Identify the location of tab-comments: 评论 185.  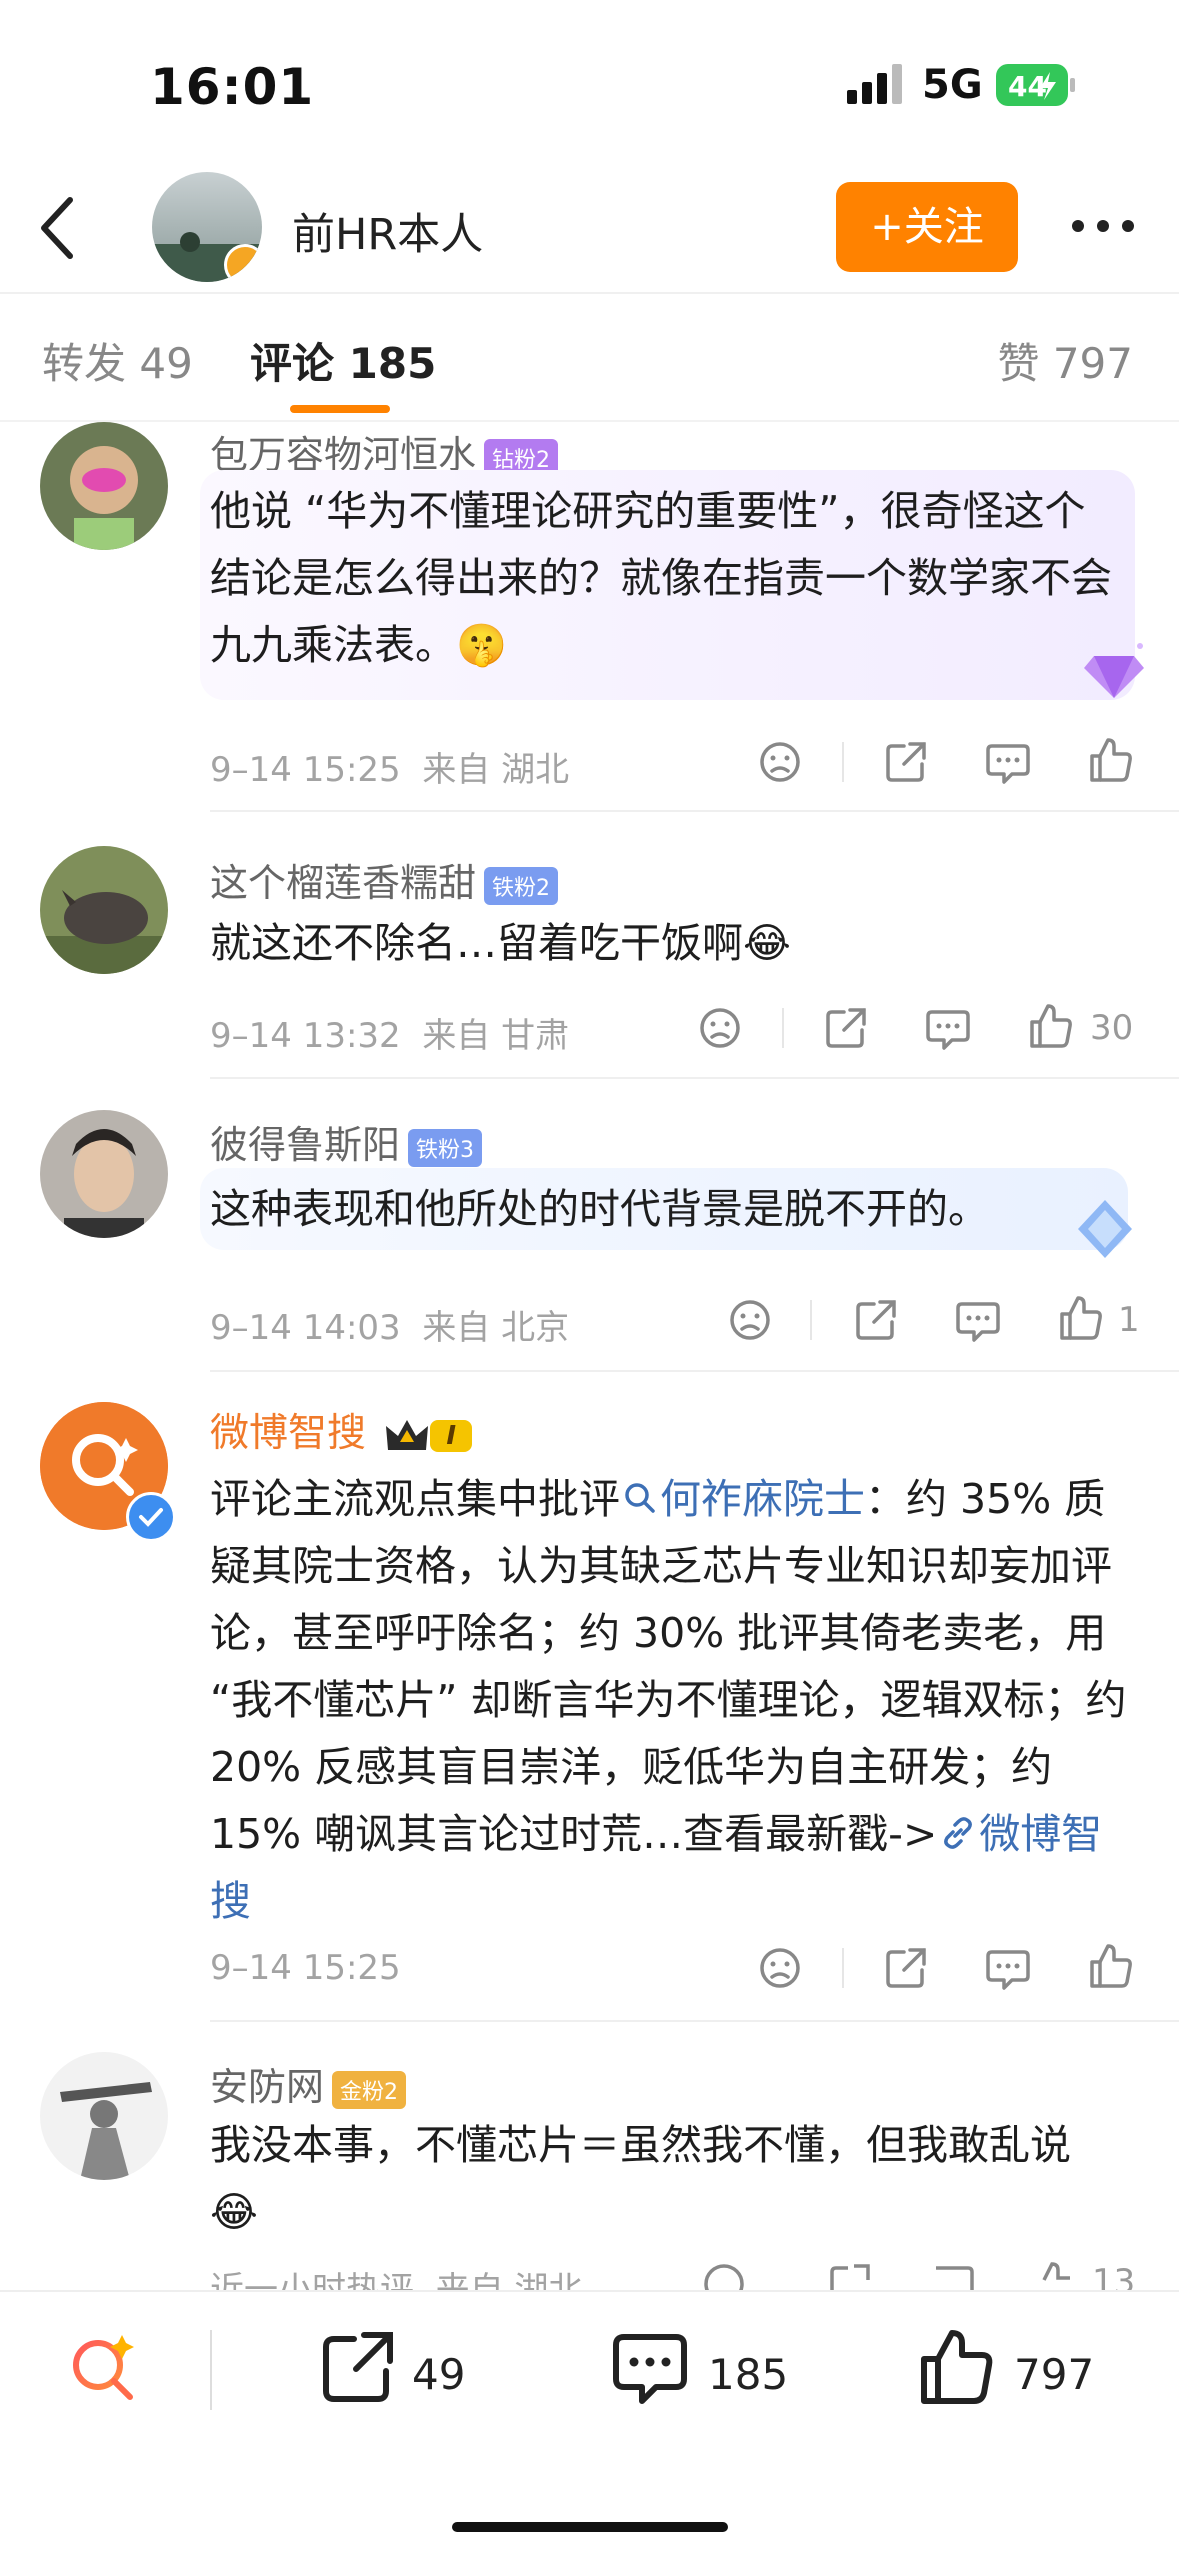
(343, 360).